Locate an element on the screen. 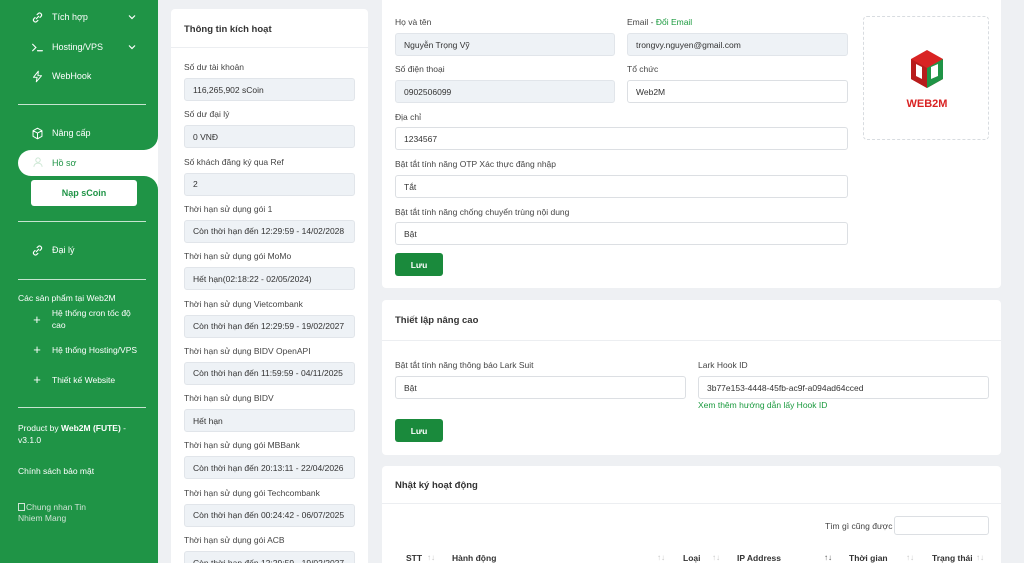 The height and width of the screenshot is (563, 1024). sidebar-item-label: Đại lý is located at coordinates (63, 250).